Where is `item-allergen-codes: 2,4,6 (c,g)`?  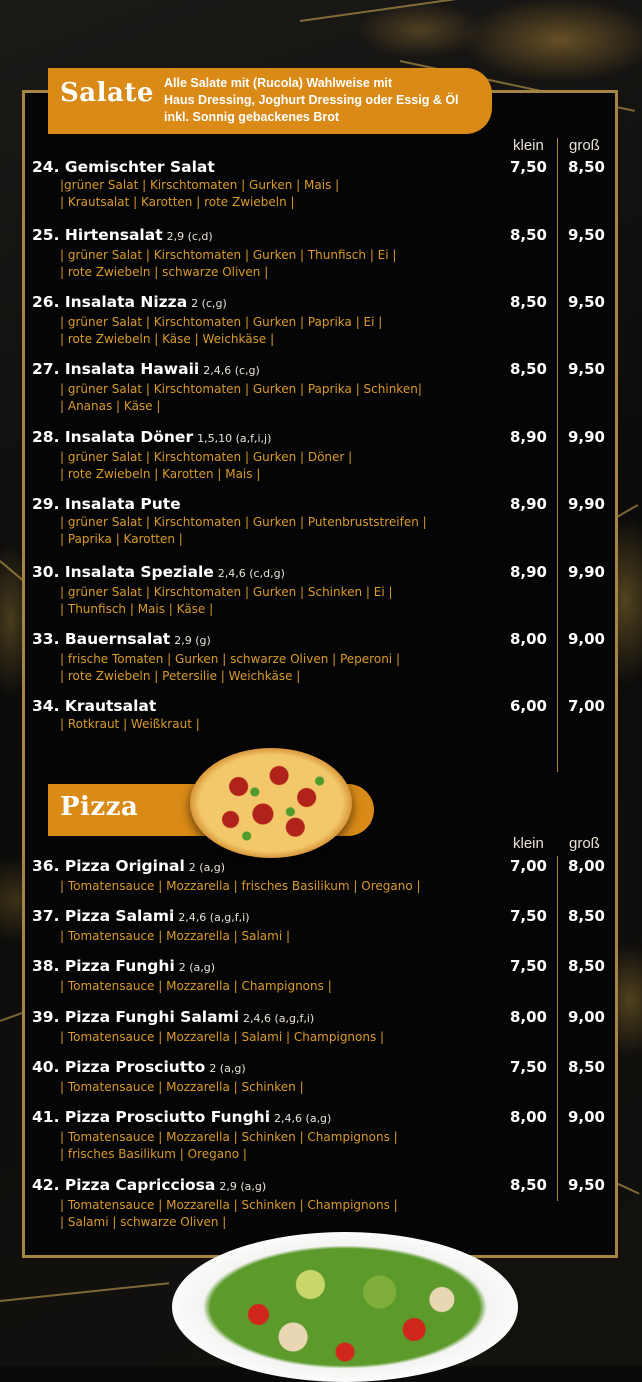 item-allergen-codes: 2,4,6 (c,g) is located at coordinates (231, 370).